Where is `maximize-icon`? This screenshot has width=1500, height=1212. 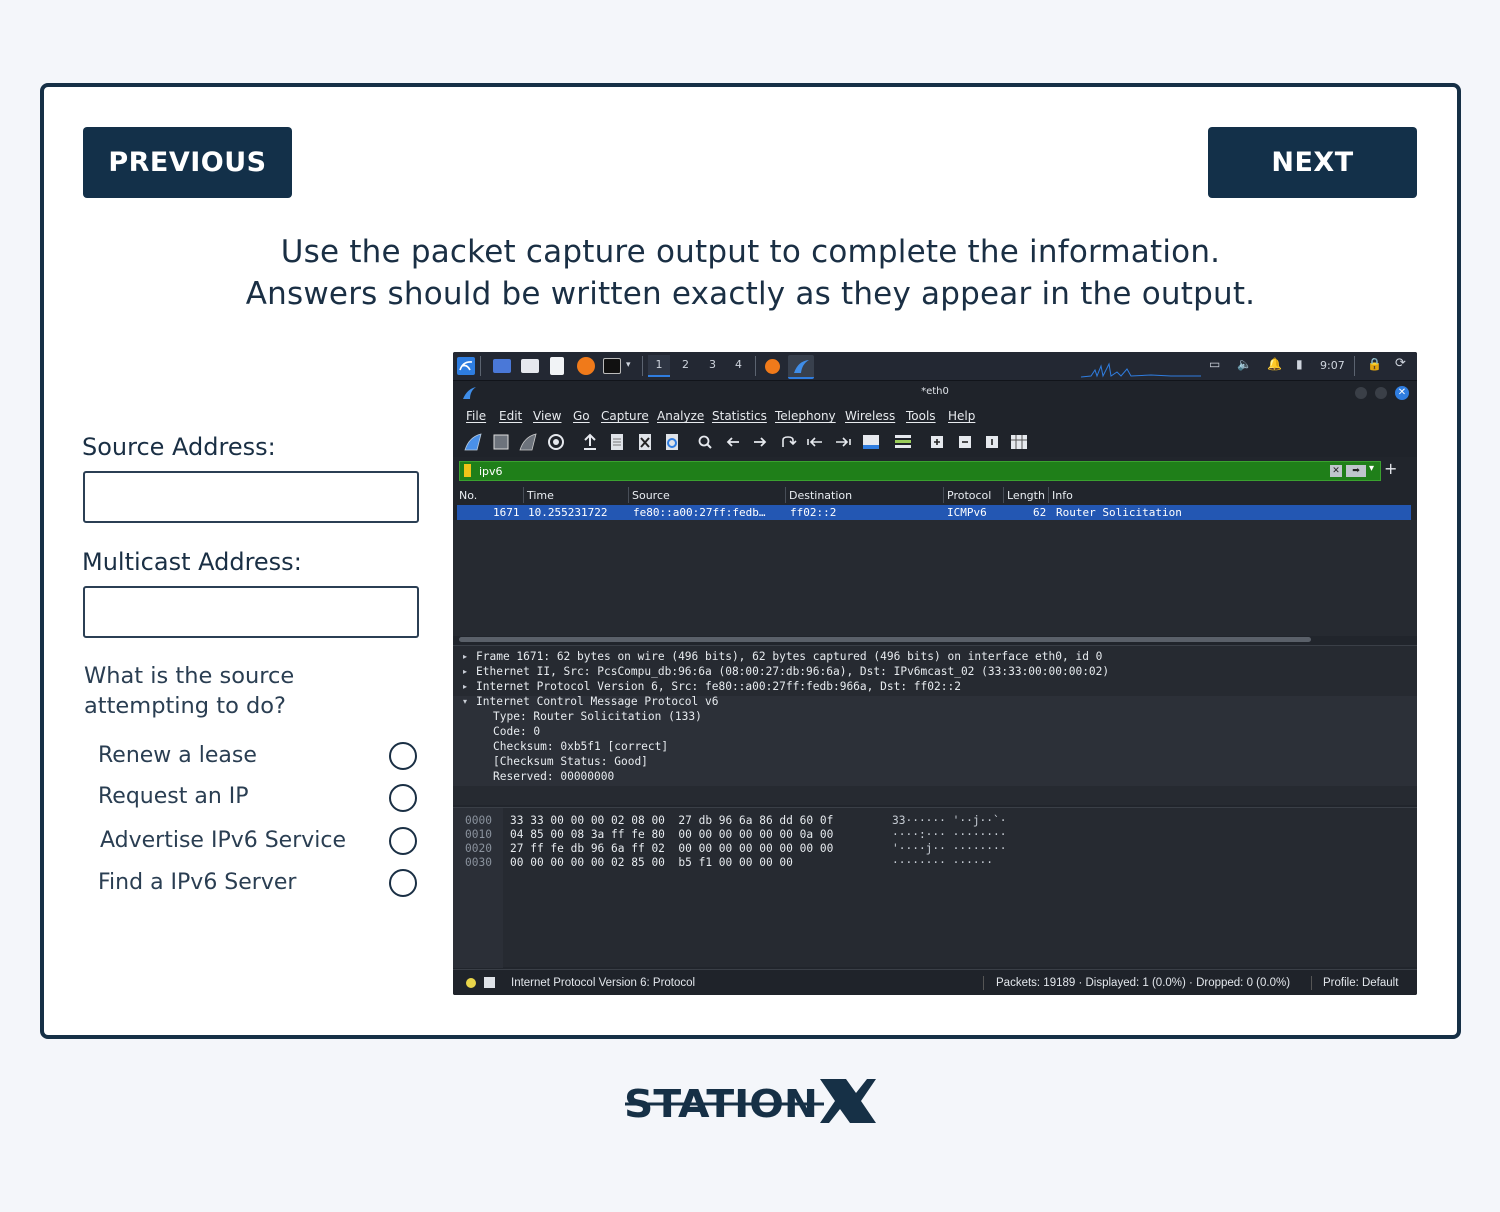
maximize-icon is located at coordinates (1381, 393).